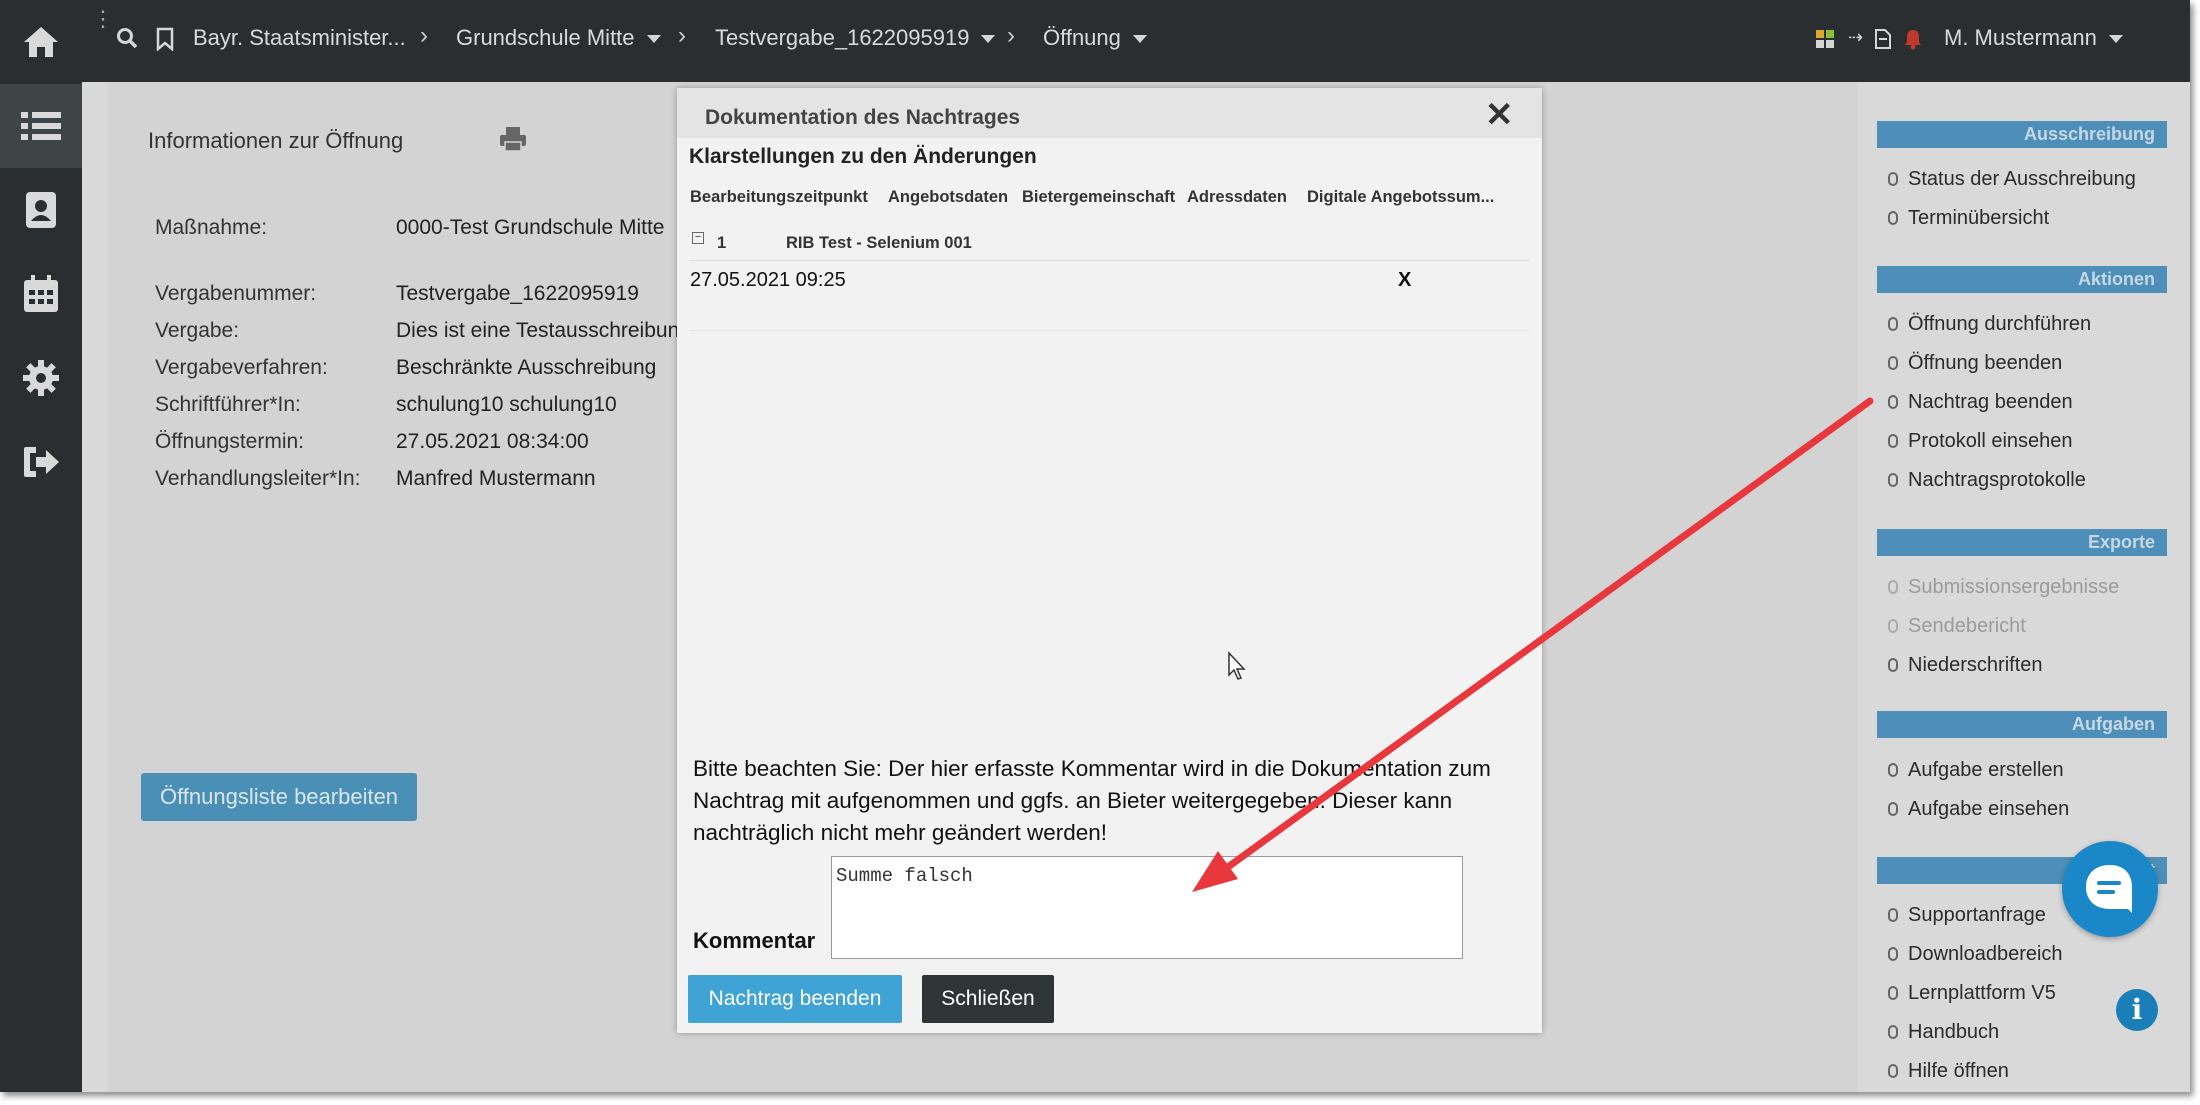 The height and width of the screenshot is (1105, 2200). What do you see at coordinates (41, 462) in the screenshot?
I see `sign-out-icon` at bounding box center [41, 462].